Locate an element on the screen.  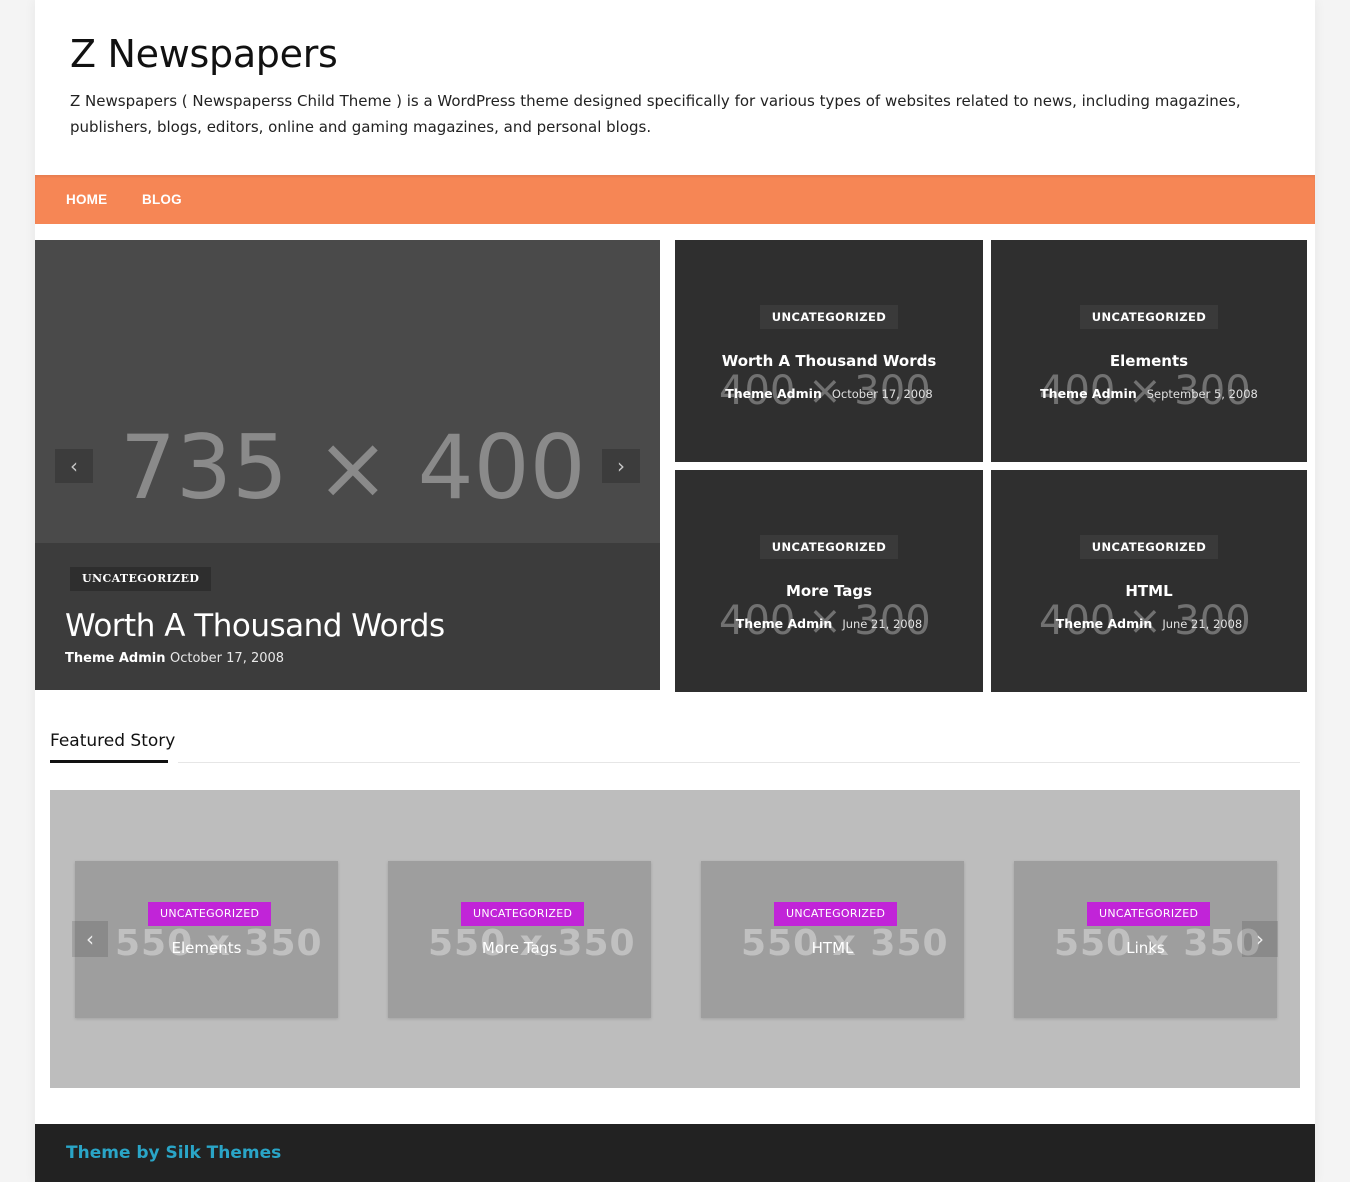
tile-post-date: September 5, 2008 is located at coordinates (1202, 394).